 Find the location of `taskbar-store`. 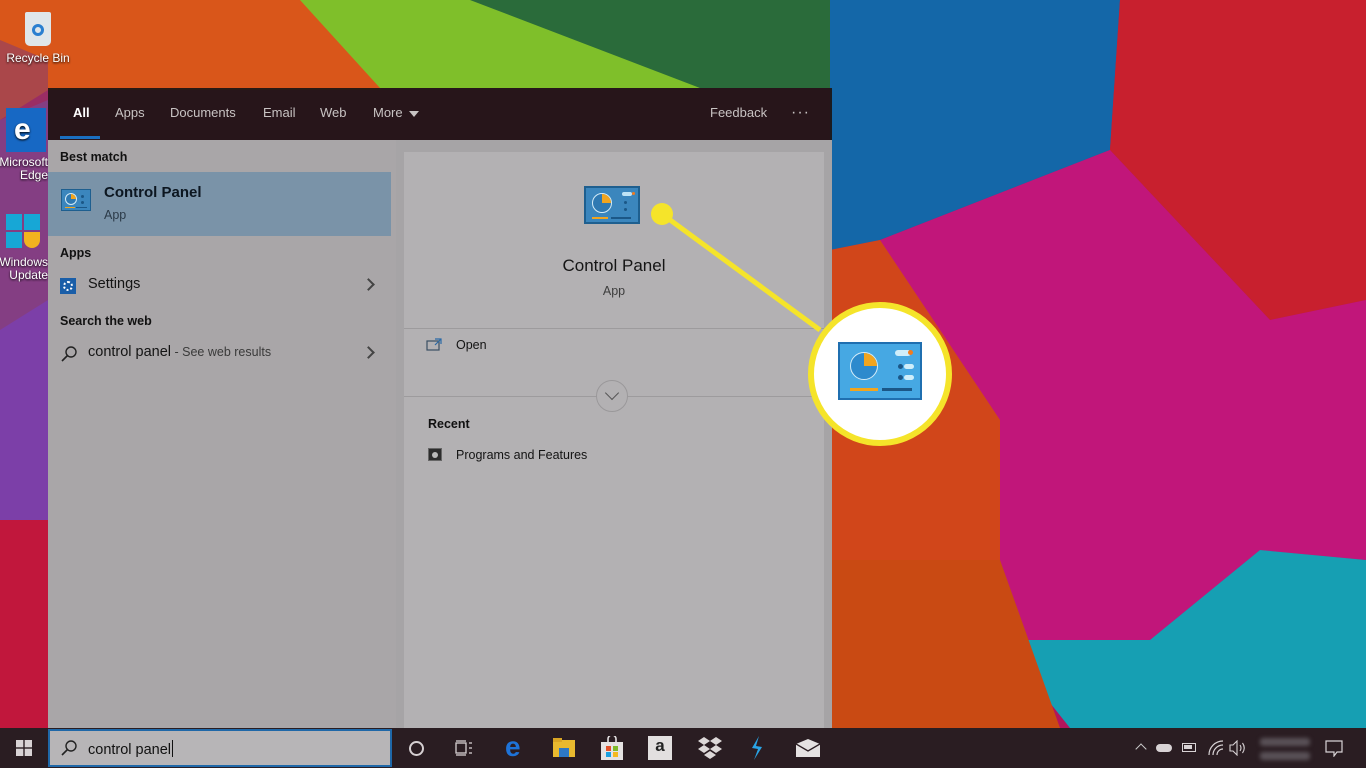

taskbar-store is located at coordinates (612, 748).